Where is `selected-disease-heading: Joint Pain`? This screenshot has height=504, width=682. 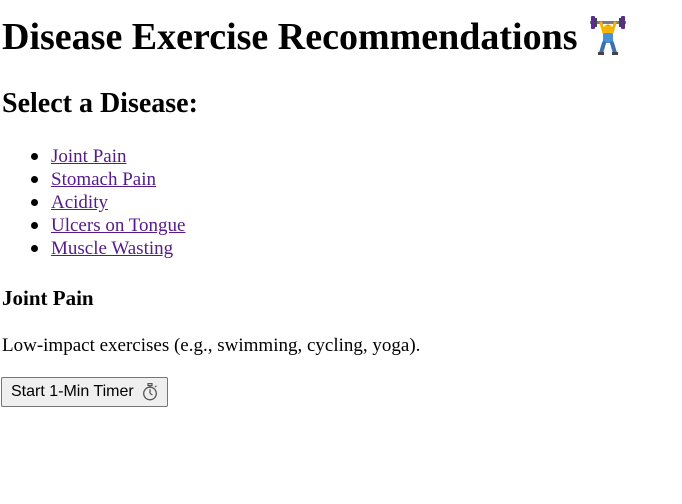 selected-disease-heading: Joint Pain is located at coordinates (48, 298).